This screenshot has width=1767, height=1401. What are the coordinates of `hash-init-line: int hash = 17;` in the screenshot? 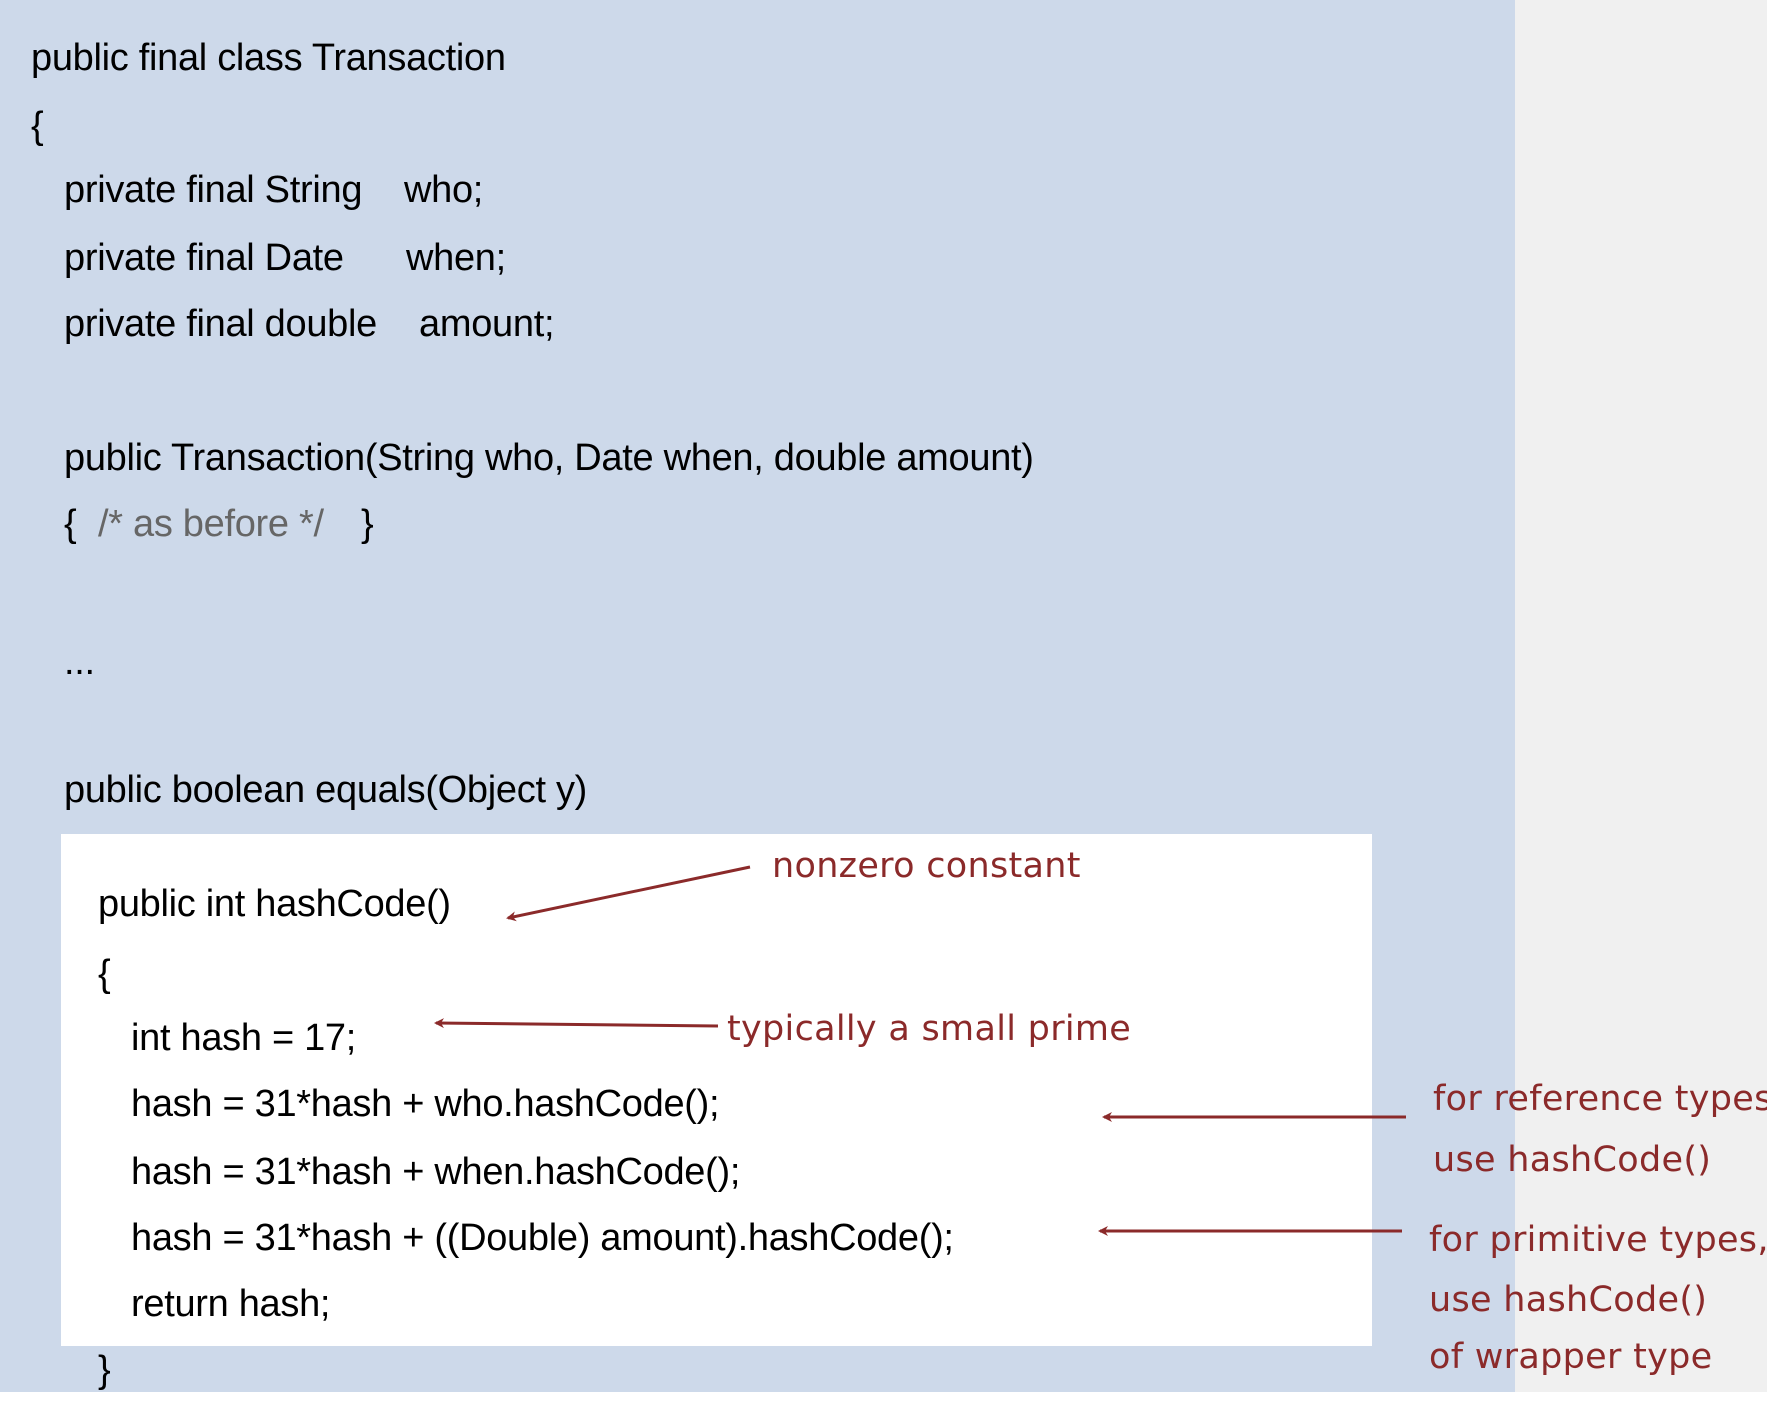 It's located at (244, 1038).